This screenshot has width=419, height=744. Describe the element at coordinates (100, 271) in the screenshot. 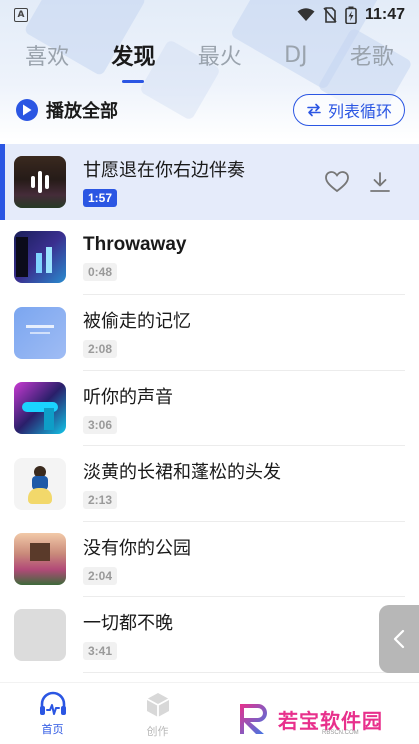

I see `song-duration: 0:48` at that location.